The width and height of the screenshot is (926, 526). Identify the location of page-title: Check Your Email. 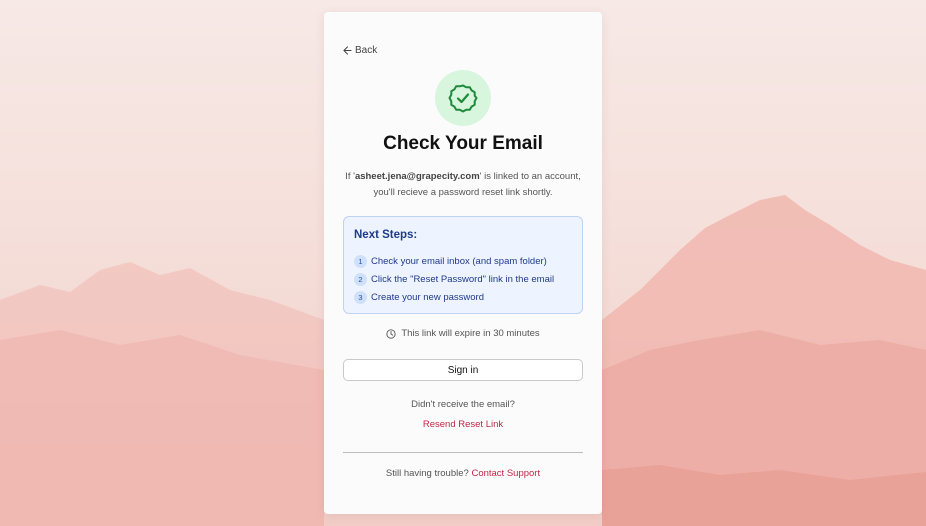
(463, 143).